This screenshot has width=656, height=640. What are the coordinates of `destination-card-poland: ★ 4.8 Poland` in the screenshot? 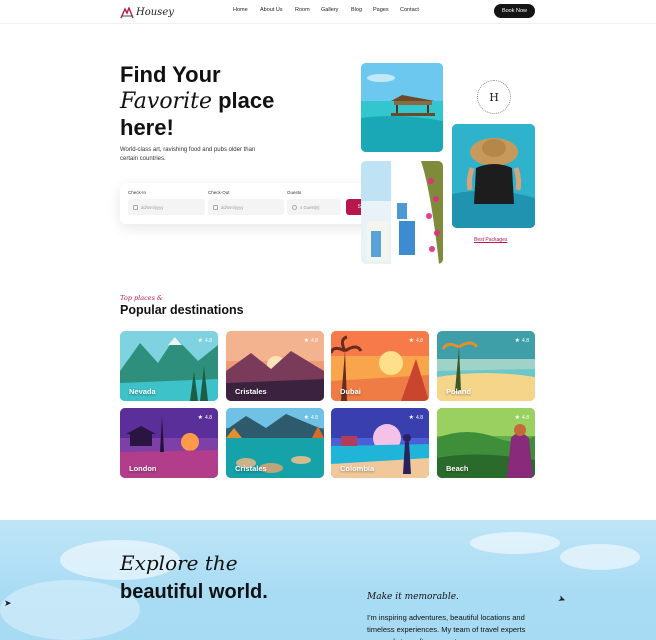 It's located at (486, 366).